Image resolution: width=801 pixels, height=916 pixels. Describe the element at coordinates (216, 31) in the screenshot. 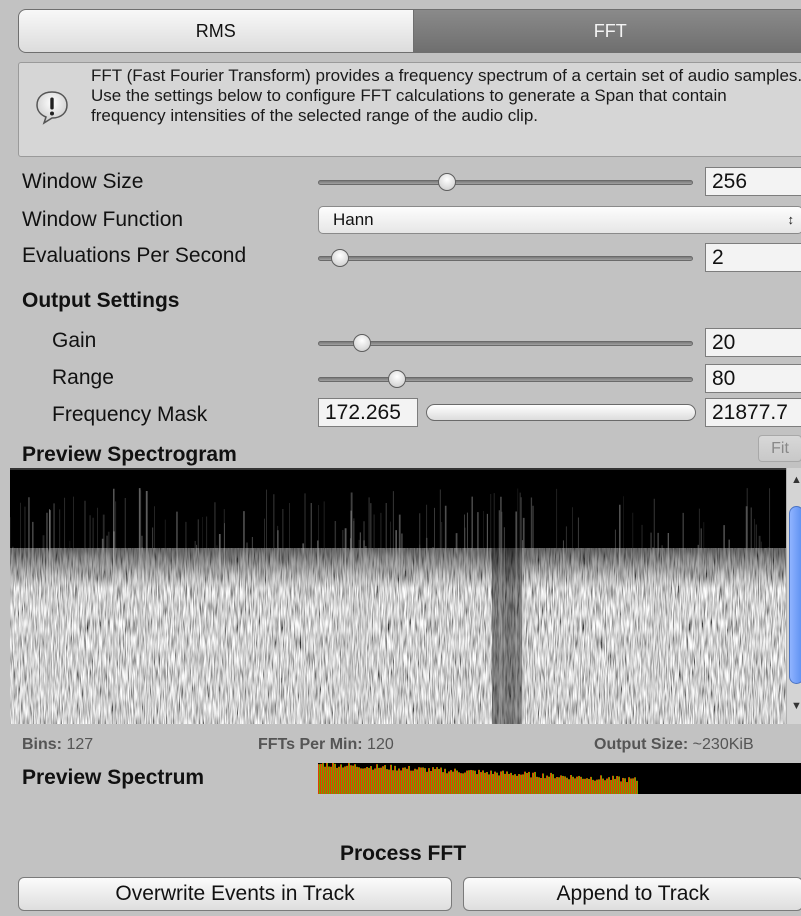

I see `tab-rms: RMS` at that location.